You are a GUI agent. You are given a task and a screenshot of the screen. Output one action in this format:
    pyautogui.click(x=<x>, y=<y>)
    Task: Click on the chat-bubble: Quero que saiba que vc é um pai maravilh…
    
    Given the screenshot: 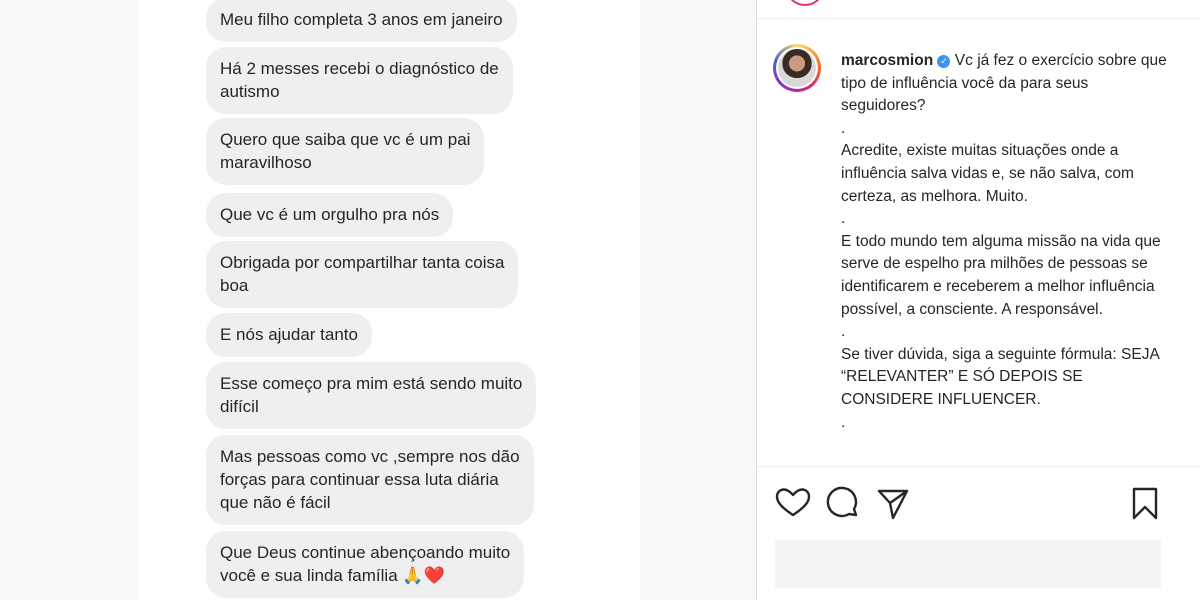 What is the action you would take?
    pyautogui.click(x=345, y=151)
    